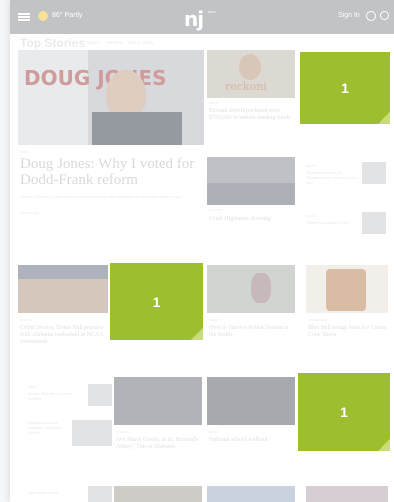 The height and width of the screenshot is (502, 394). Describe the element at coordinates (213, 432) in the screenshot. I see `story-label-10: NEWS` at that location.